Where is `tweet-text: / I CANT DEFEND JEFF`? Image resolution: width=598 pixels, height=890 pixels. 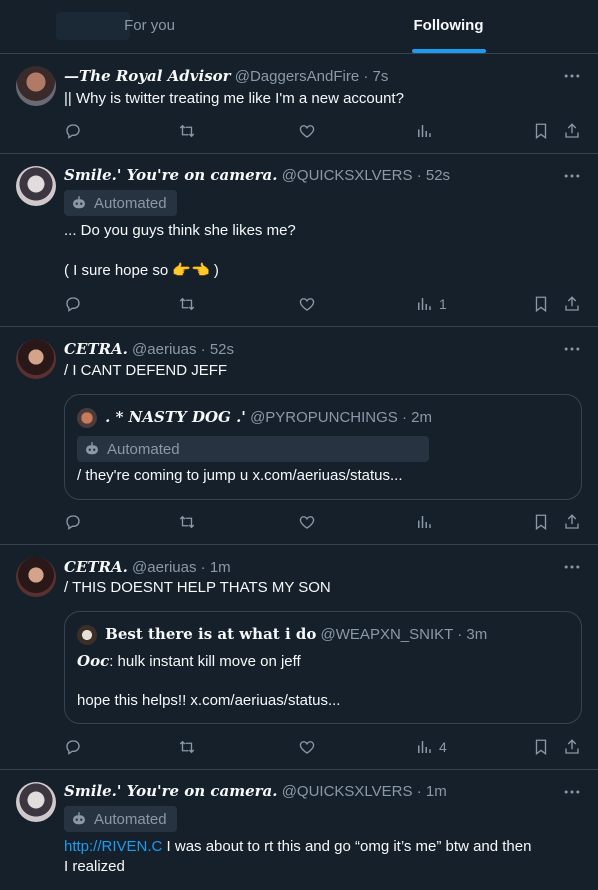 tweet-text: / I CANT DEFEND JEFF is located at coordinates (146, 370).